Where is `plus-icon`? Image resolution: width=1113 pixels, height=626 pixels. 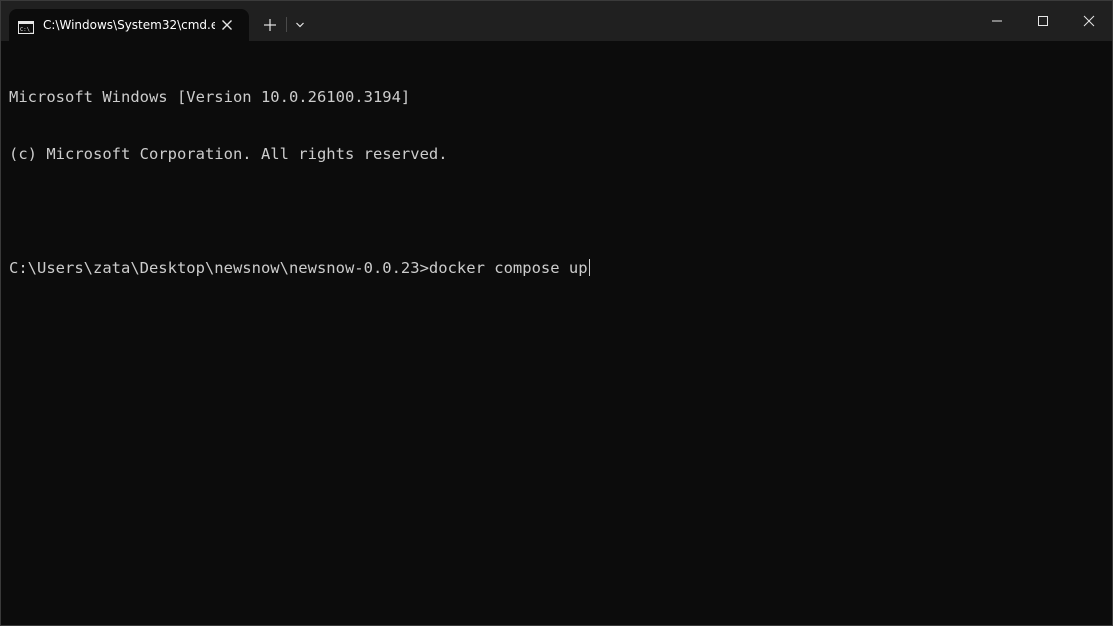 plus-icon is located at coordinates (270, 25).